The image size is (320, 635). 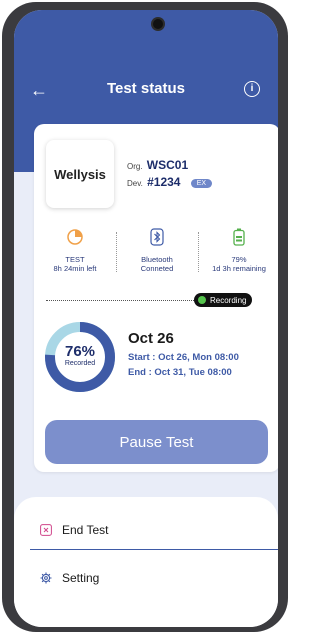 I want to click on device-row: Dev. #1234 EX, so click(x=170, y=182).